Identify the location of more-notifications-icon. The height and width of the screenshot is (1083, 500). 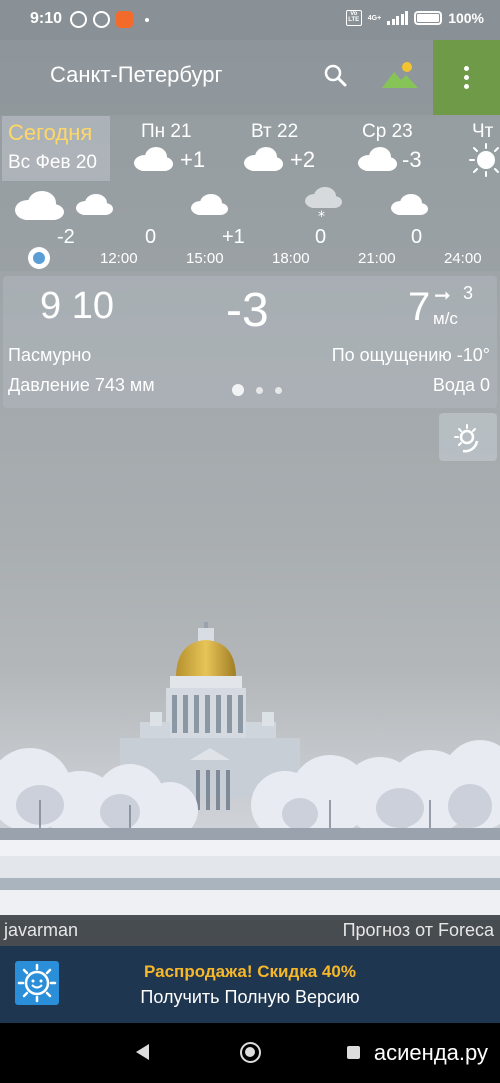
(147, 20).